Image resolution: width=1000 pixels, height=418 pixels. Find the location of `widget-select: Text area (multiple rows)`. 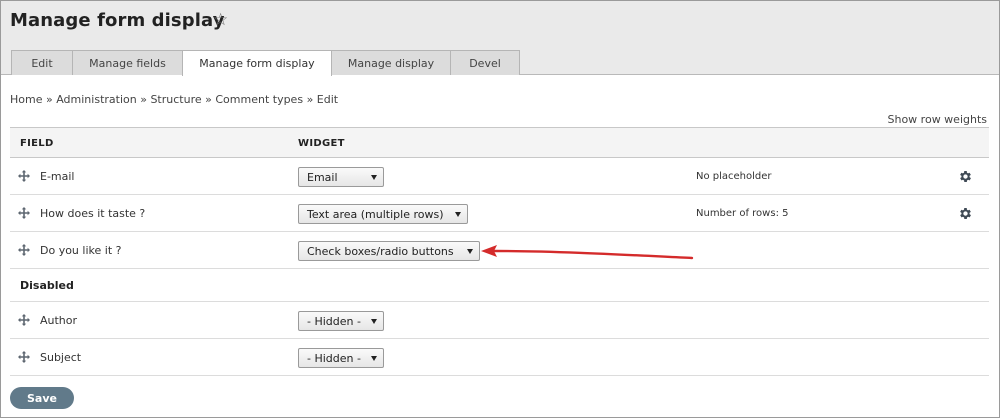

widget-select: Text area (multiple rows) is located at coordinates (383, 214).